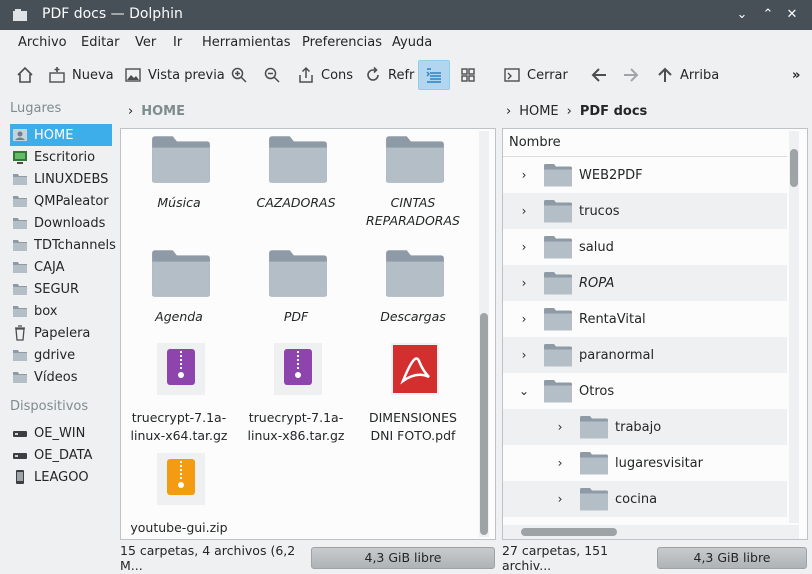 This screenshot has width=812, height=574. I want to click on more-toolbar-button: », so click(796, 75).